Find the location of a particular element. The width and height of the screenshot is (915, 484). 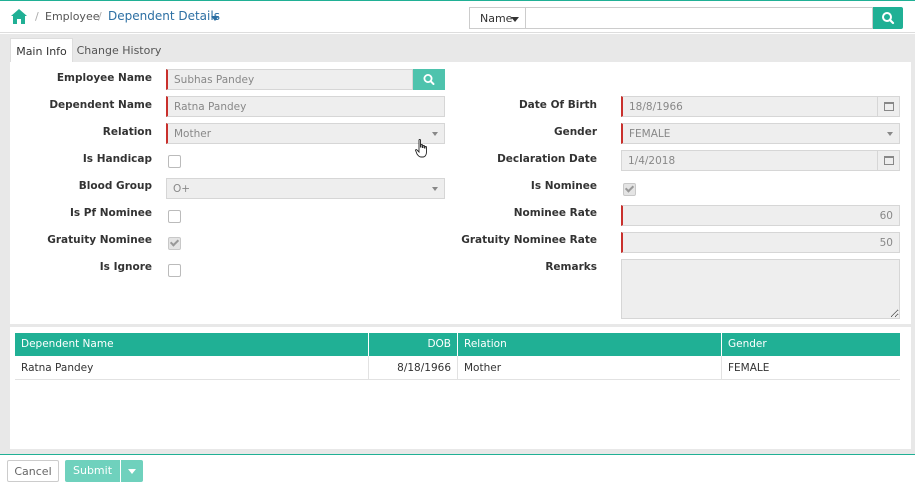

gender-label: Gender is located at coordinates (575, 132).